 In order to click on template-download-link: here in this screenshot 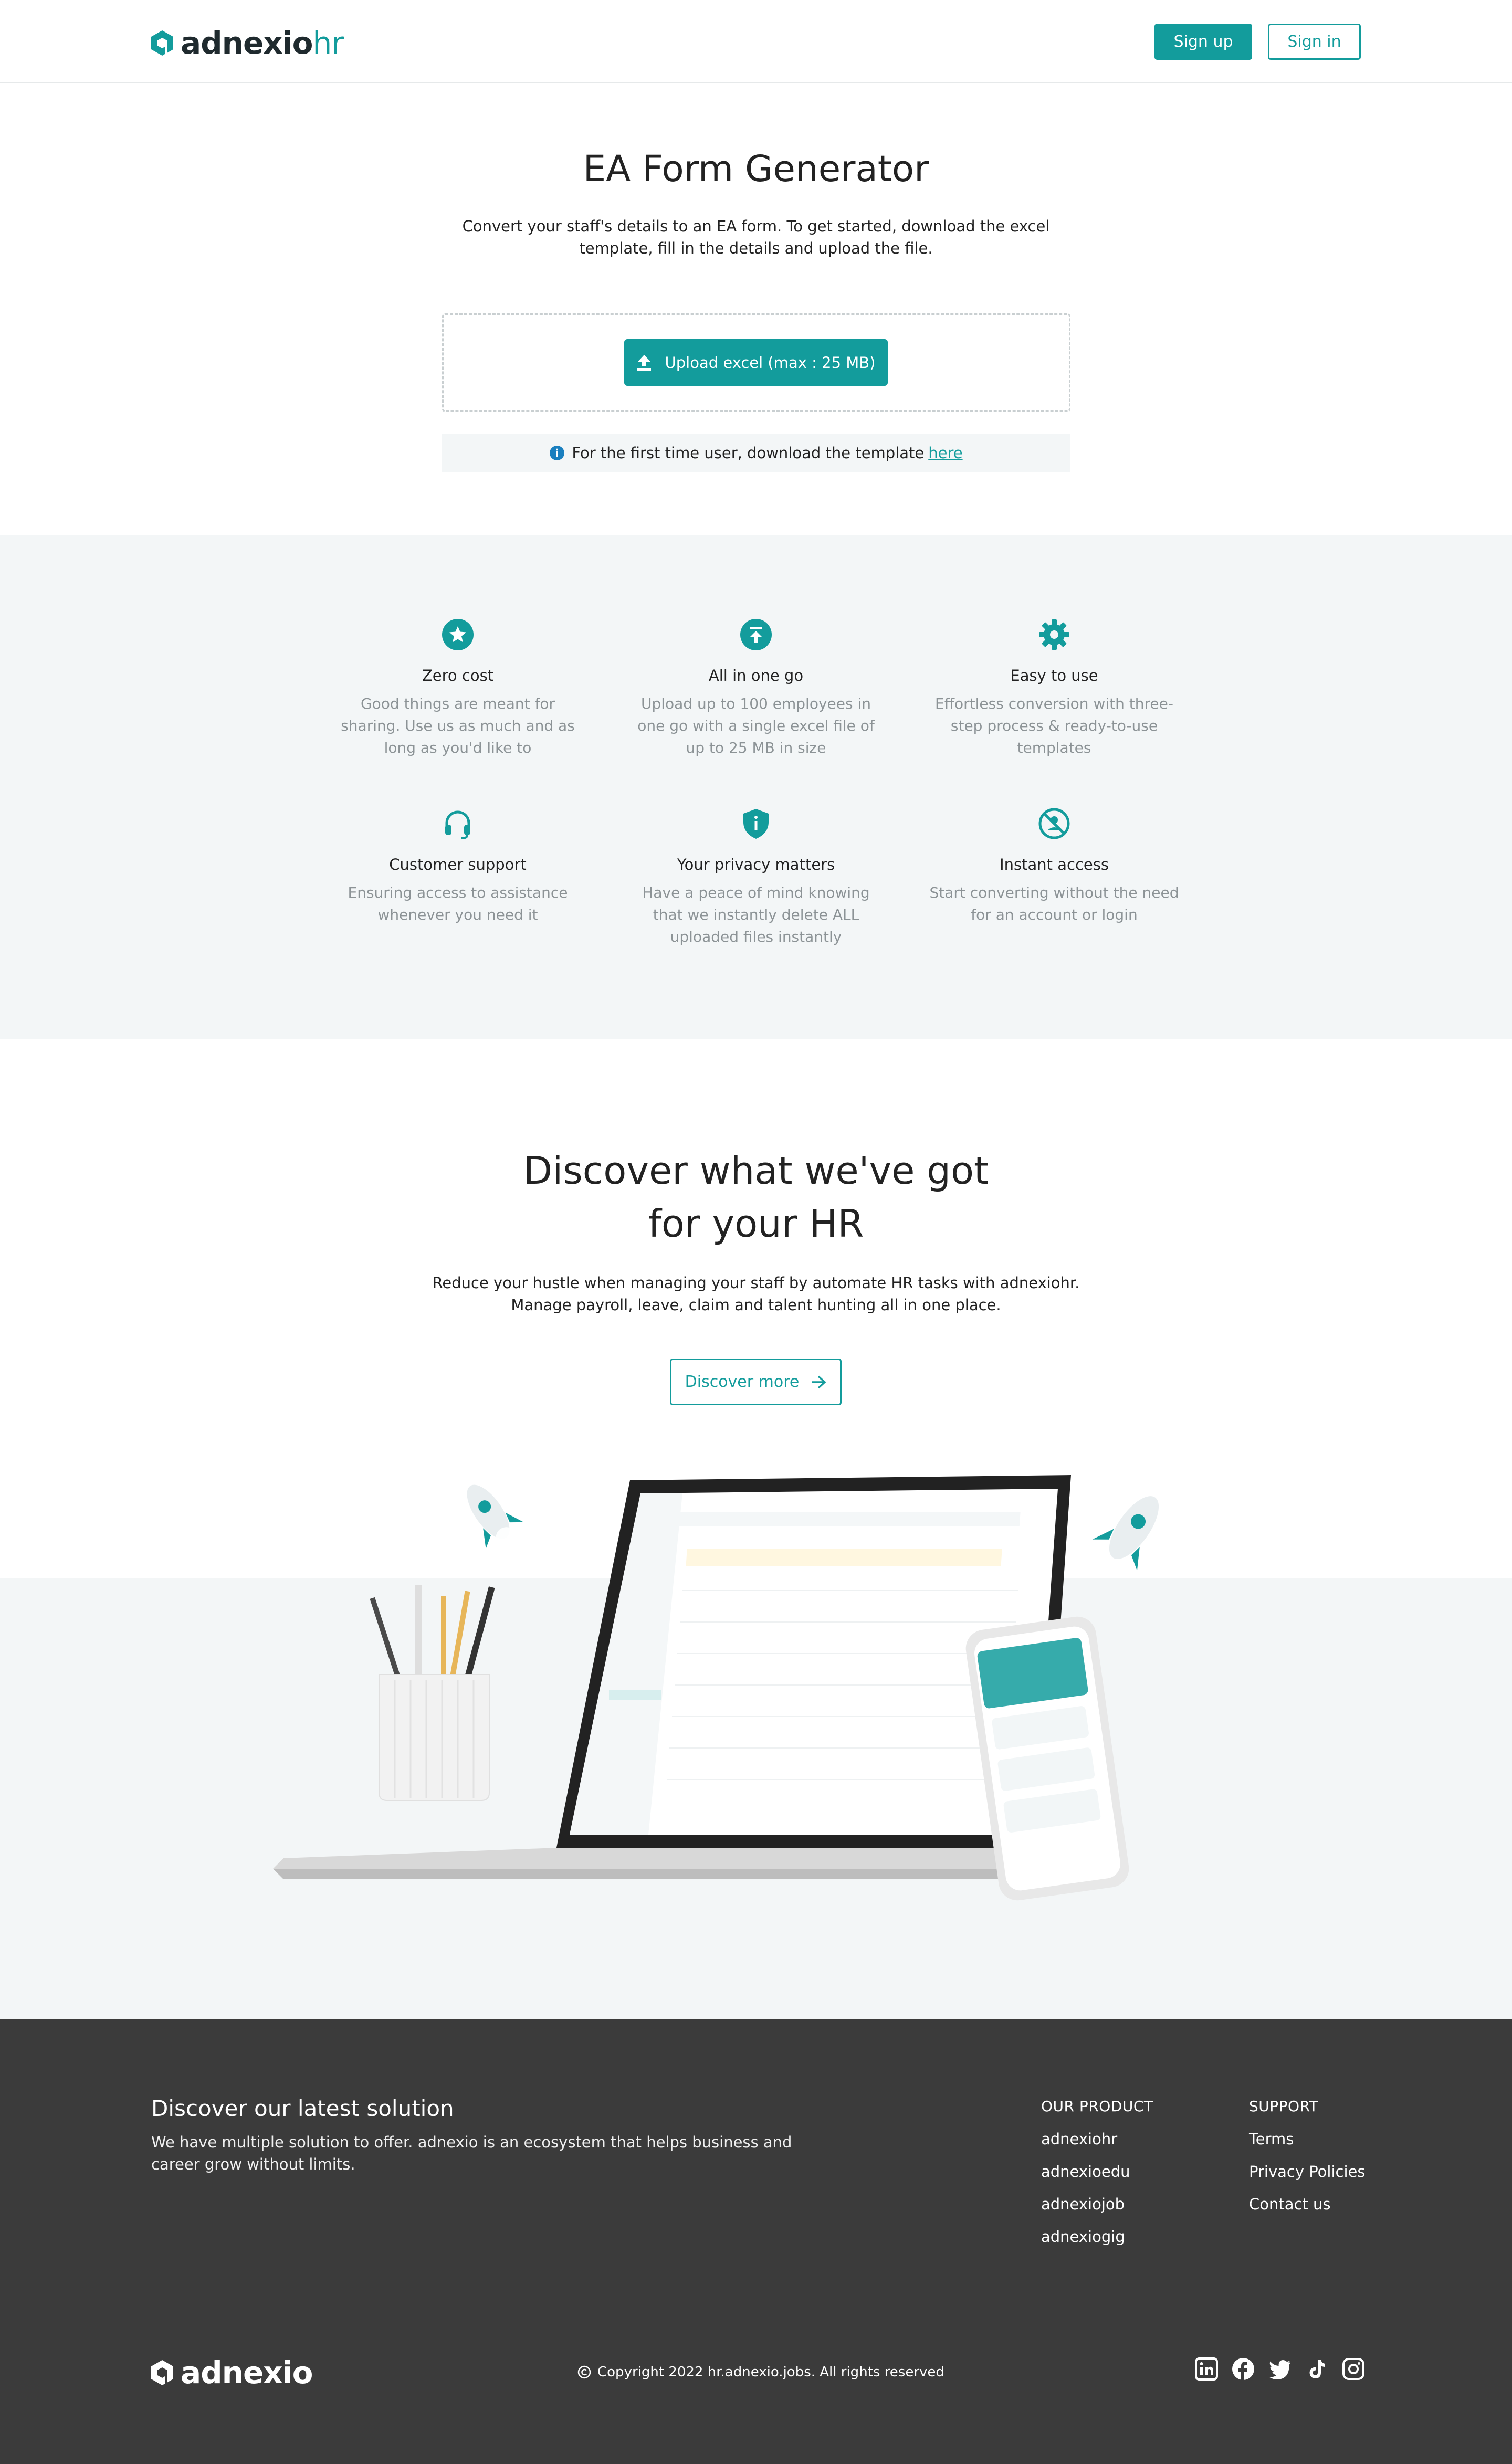, I will do `click(945, 453)`.